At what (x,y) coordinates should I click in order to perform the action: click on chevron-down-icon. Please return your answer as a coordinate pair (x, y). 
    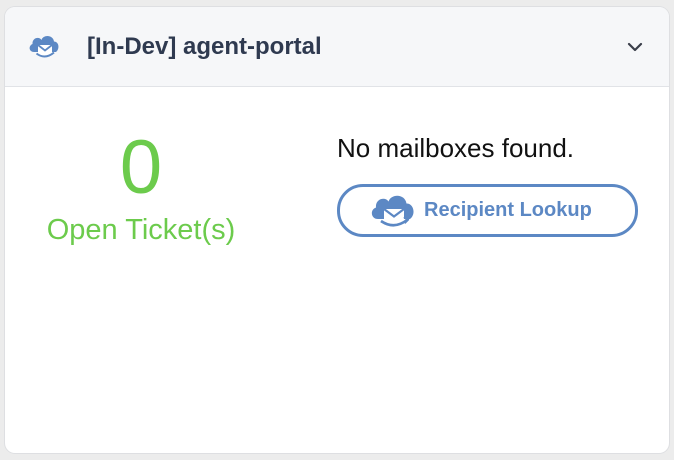
    Looking at the image, I should click on (635, 47).